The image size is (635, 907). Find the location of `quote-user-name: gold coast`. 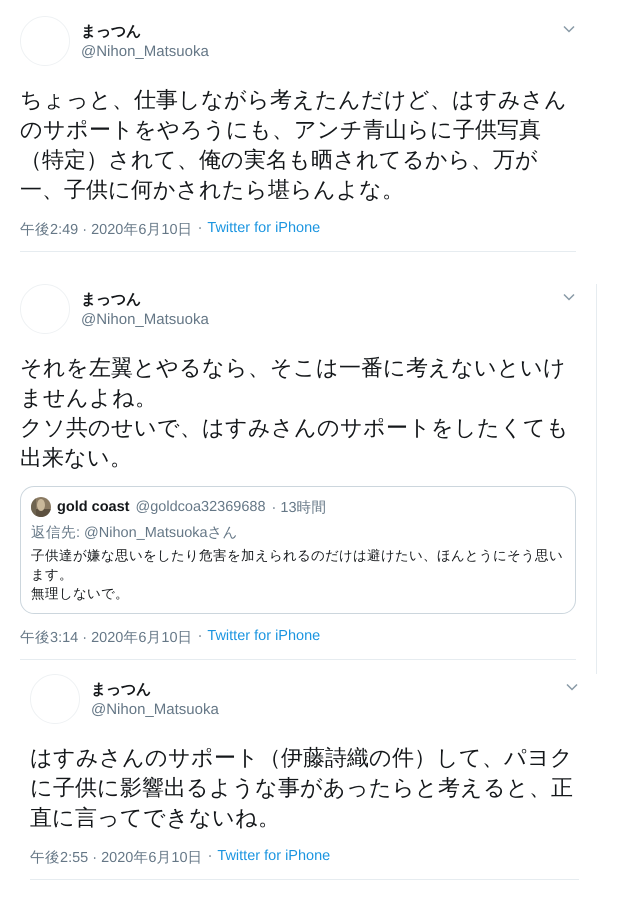

quote-user-name: gold coast is located at coordinates (93, 507).